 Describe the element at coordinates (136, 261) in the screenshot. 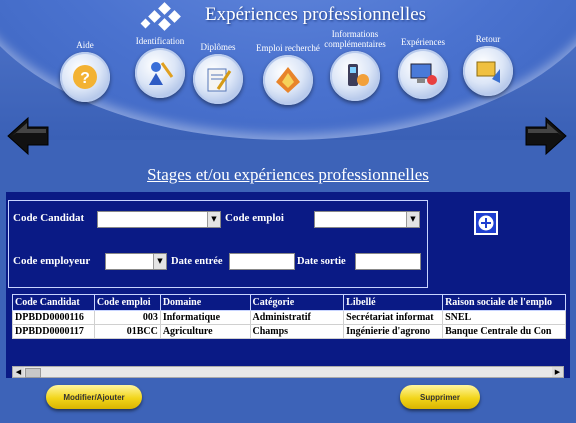

I see `code-employeur-select: ▼` at that location.